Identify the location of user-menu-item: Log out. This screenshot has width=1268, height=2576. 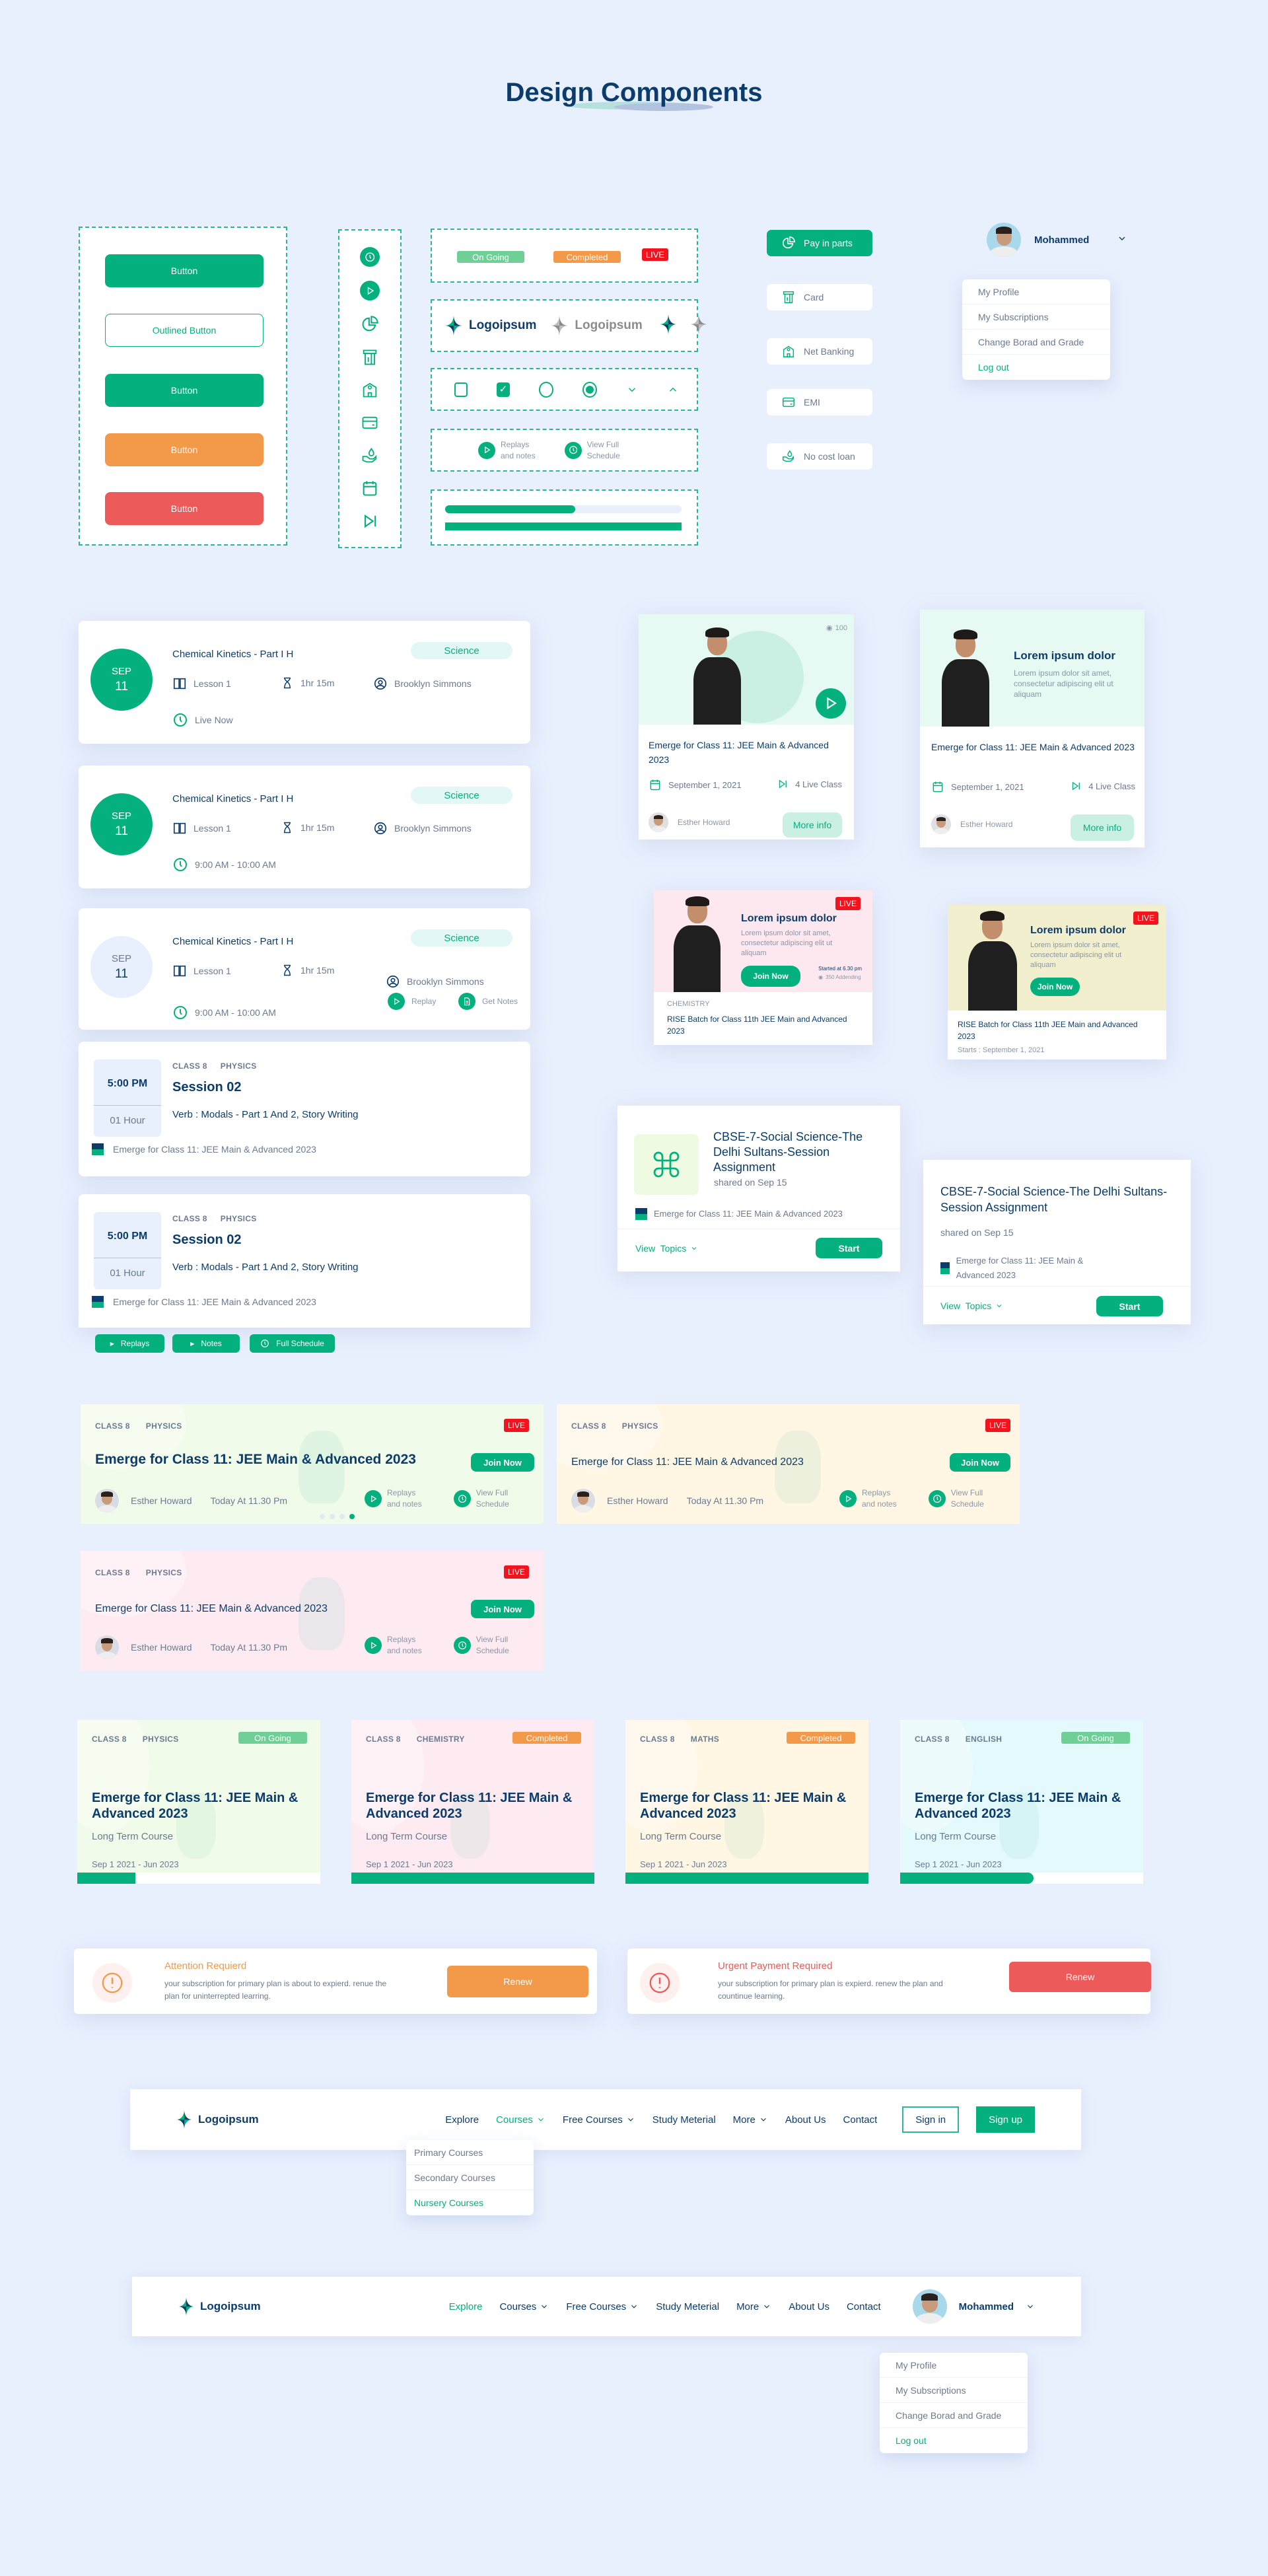
(954, 2440).